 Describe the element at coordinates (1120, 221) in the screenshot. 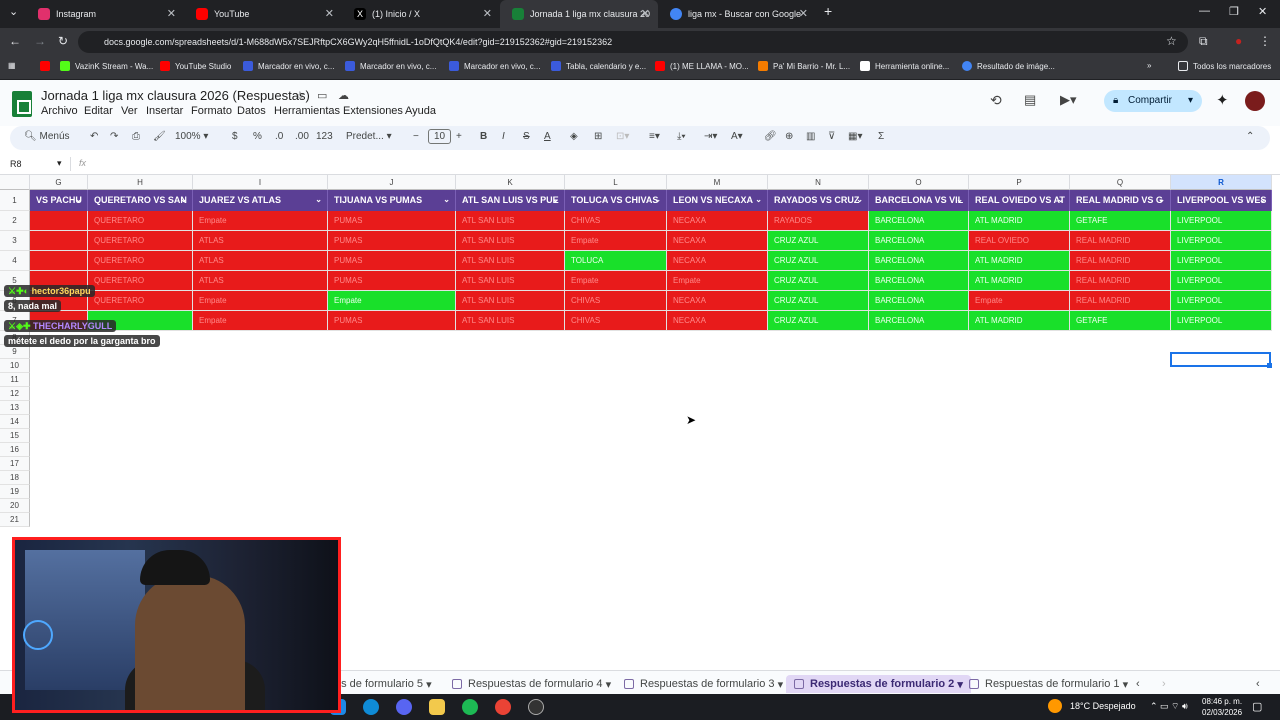

I see `cell: GETAFE` at that location.